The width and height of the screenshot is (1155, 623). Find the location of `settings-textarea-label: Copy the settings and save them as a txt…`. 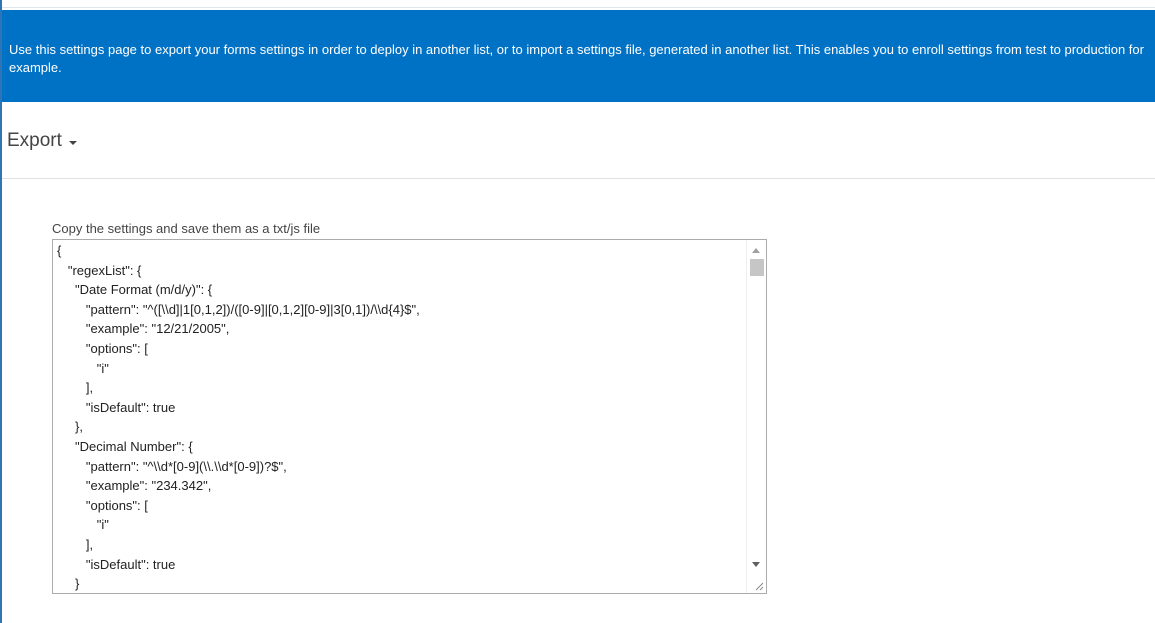

settings-textarea-label: Copy the settings and save them as a txt… is located at coordinates (186, 228).